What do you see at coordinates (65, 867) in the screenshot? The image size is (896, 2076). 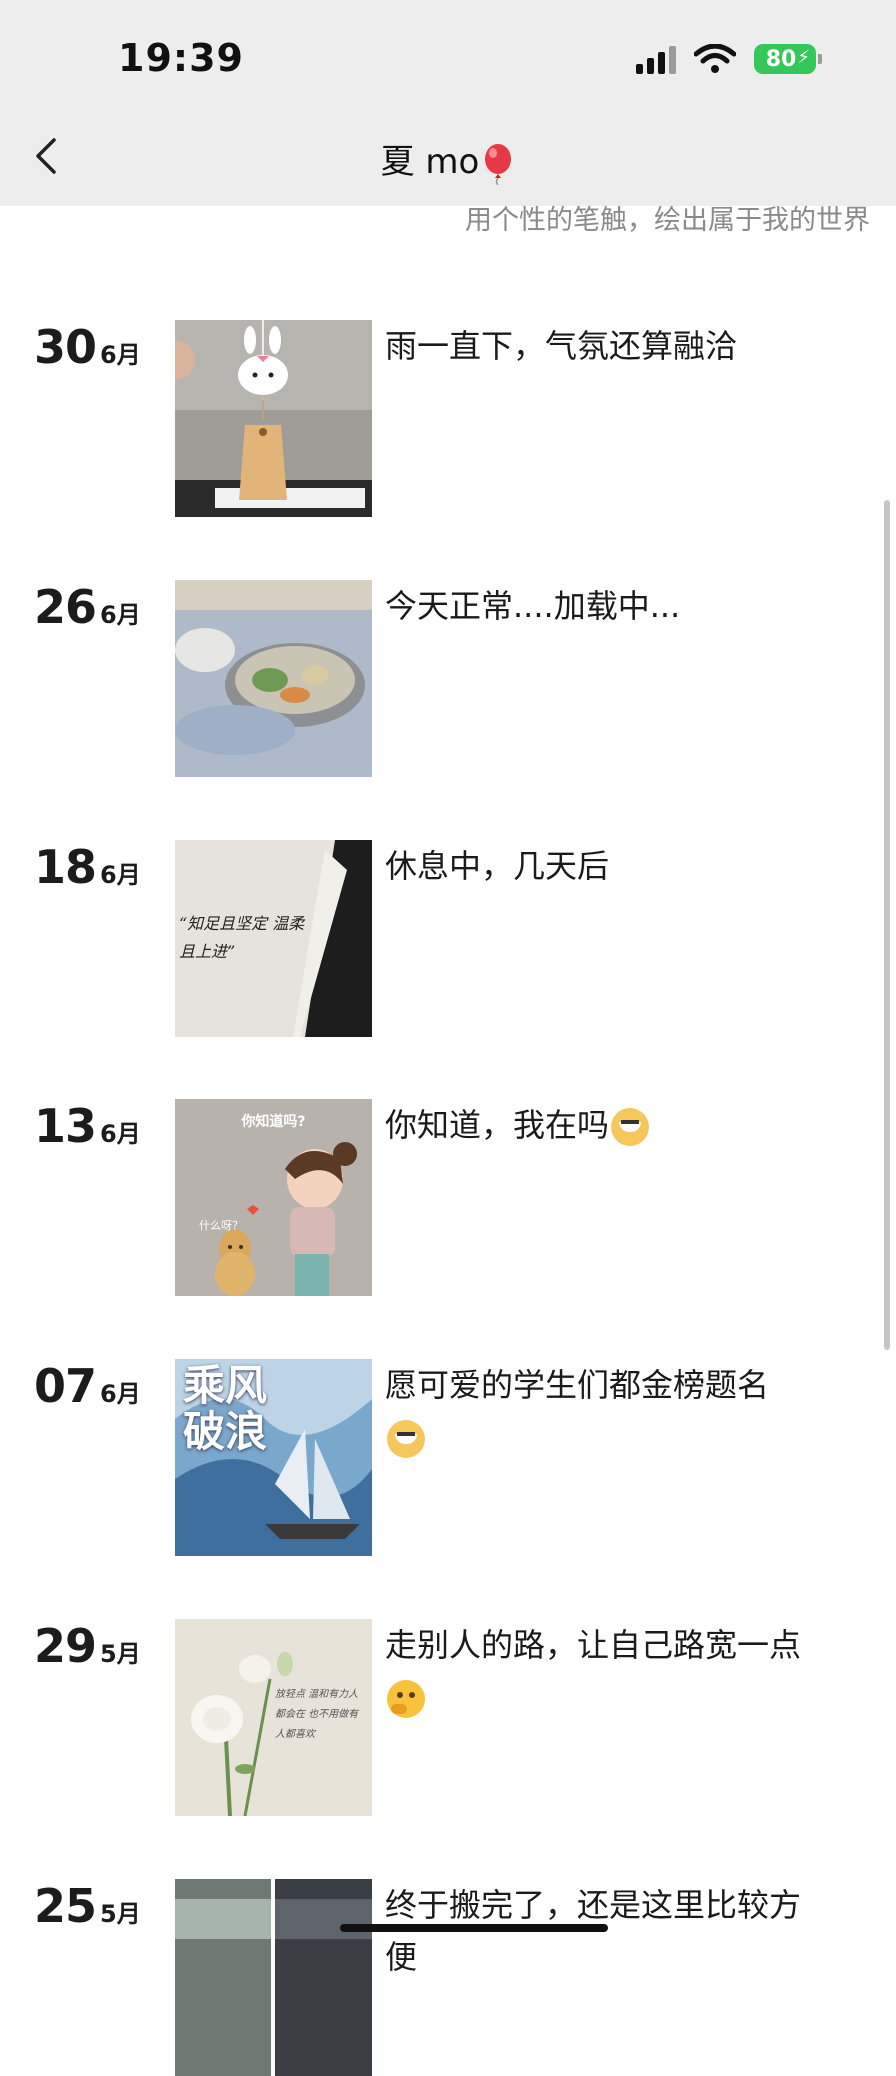 I see `post-day: 18` at bounding box center [65, 867].